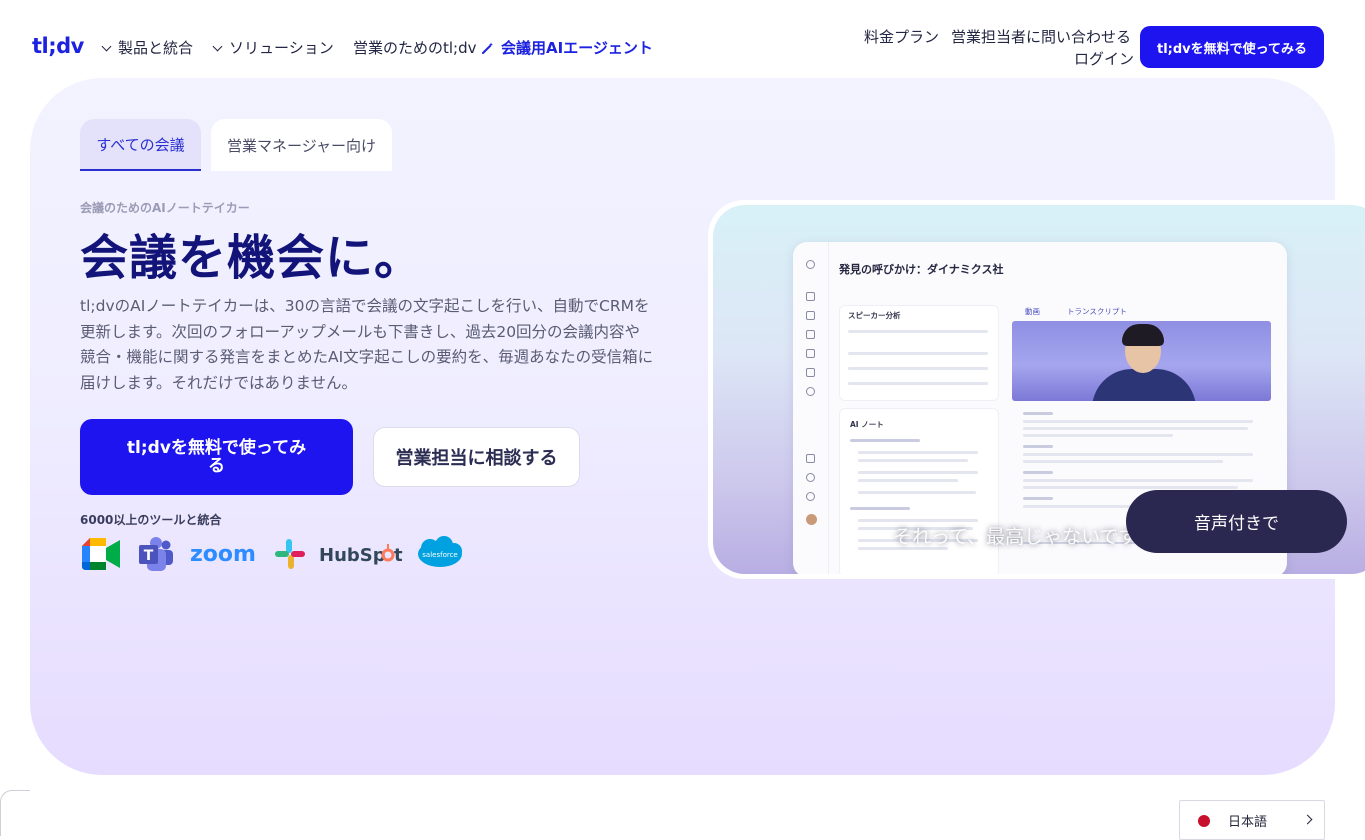 This screenshot has height=840, width=1365. Describe the element at coordinates (810, 496) in the screenshot. I see `user-add-icon` at that location.